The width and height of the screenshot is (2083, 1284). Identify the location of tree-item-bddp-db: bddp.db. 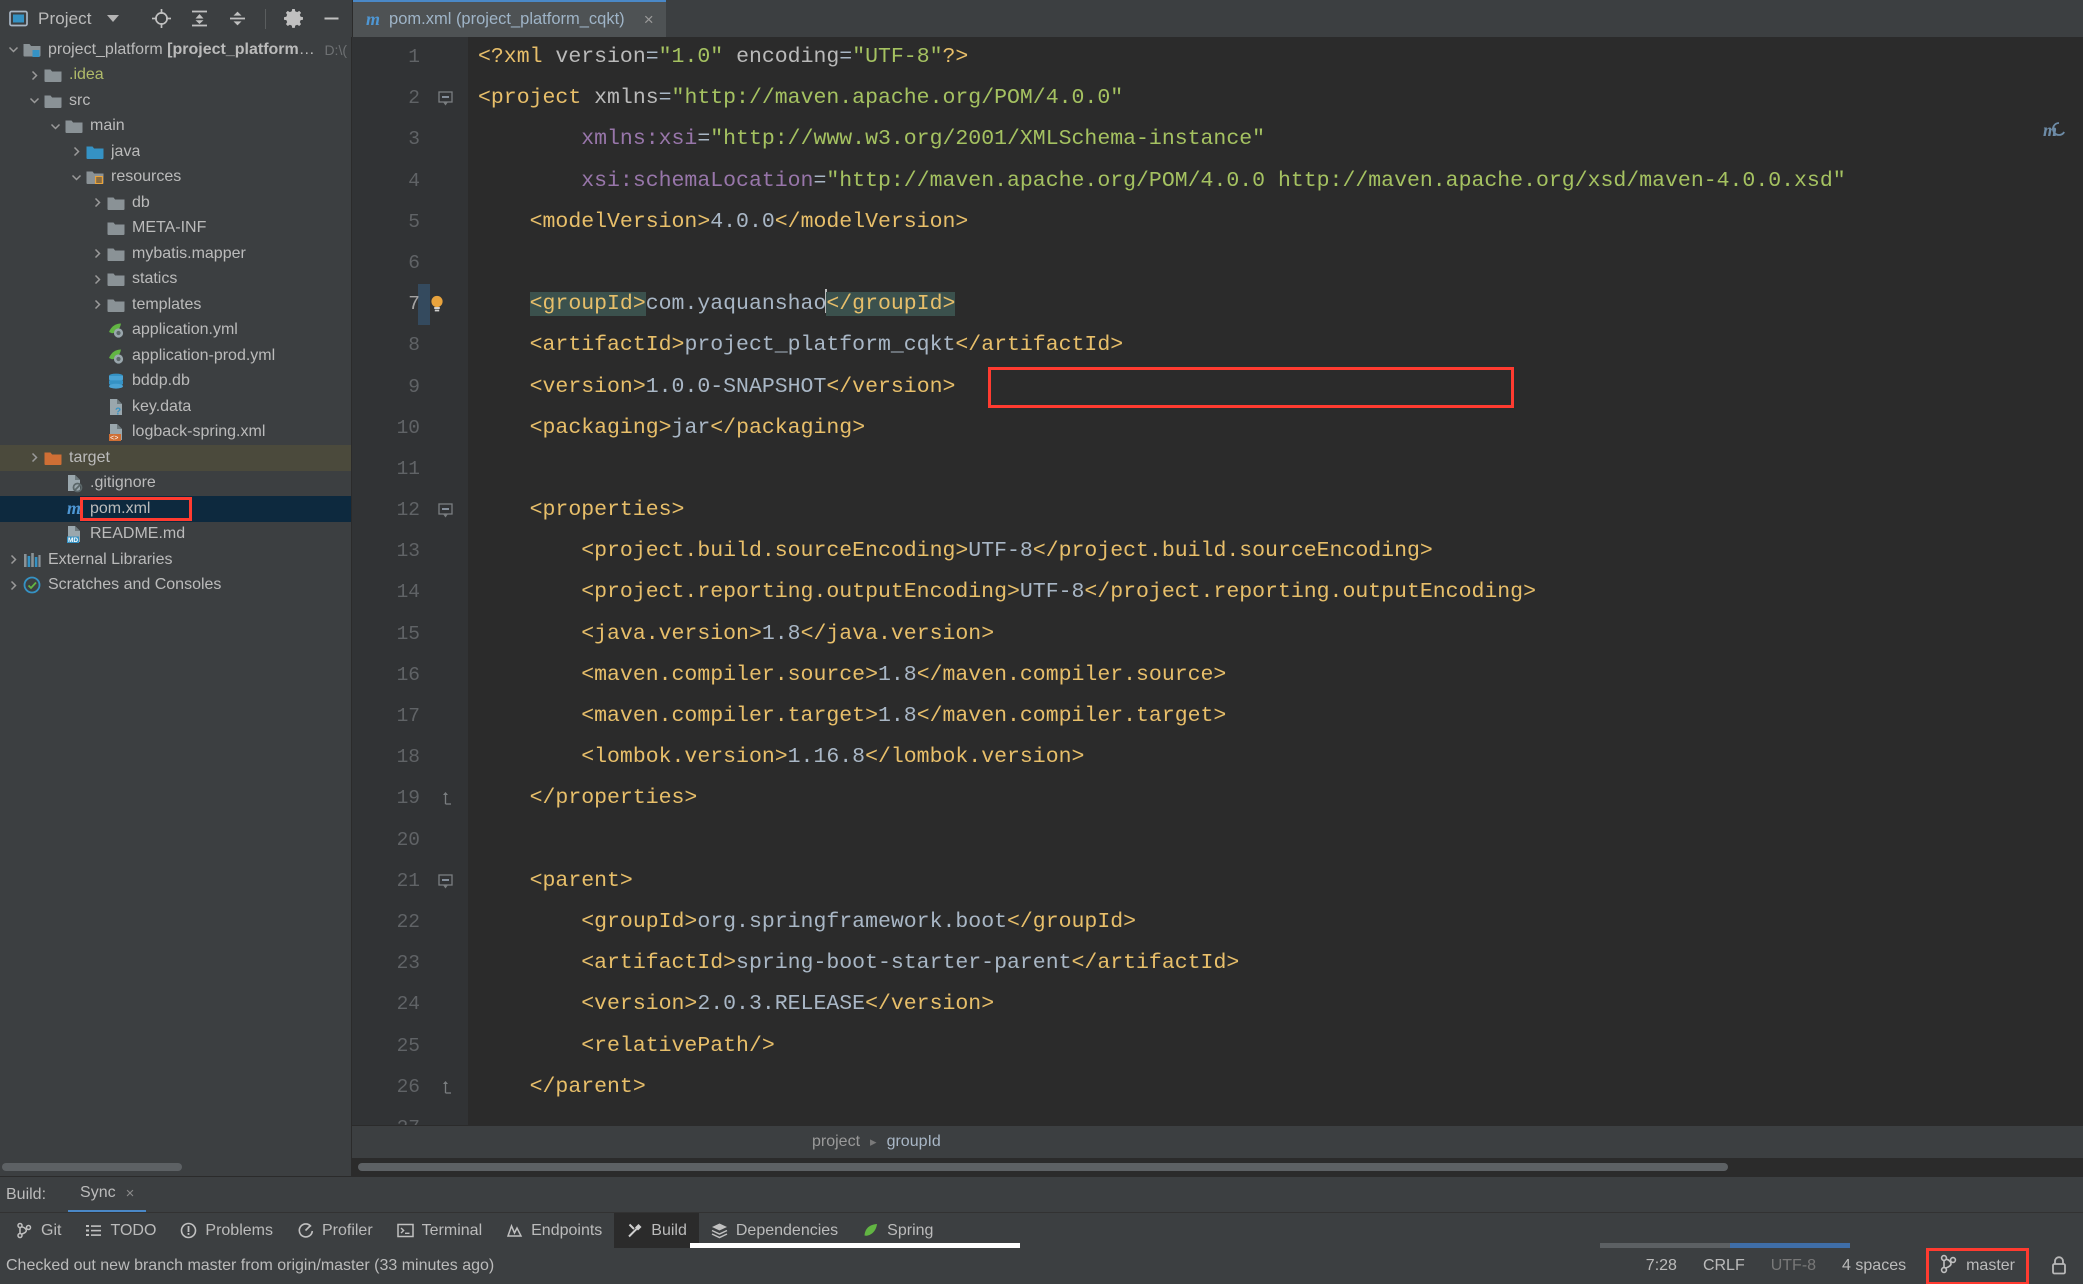
(175, 382).